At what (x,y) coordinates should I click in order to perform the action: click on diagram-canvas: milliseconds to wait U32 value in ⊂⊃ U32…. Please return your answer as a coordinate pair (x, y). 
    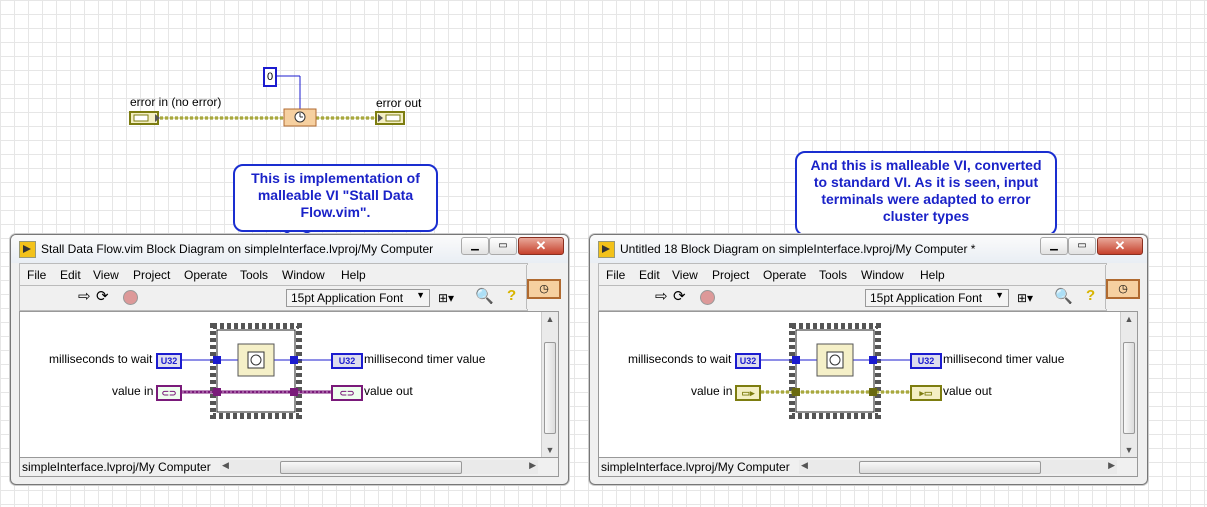
    Looking at the image, I should click on (289, 384).